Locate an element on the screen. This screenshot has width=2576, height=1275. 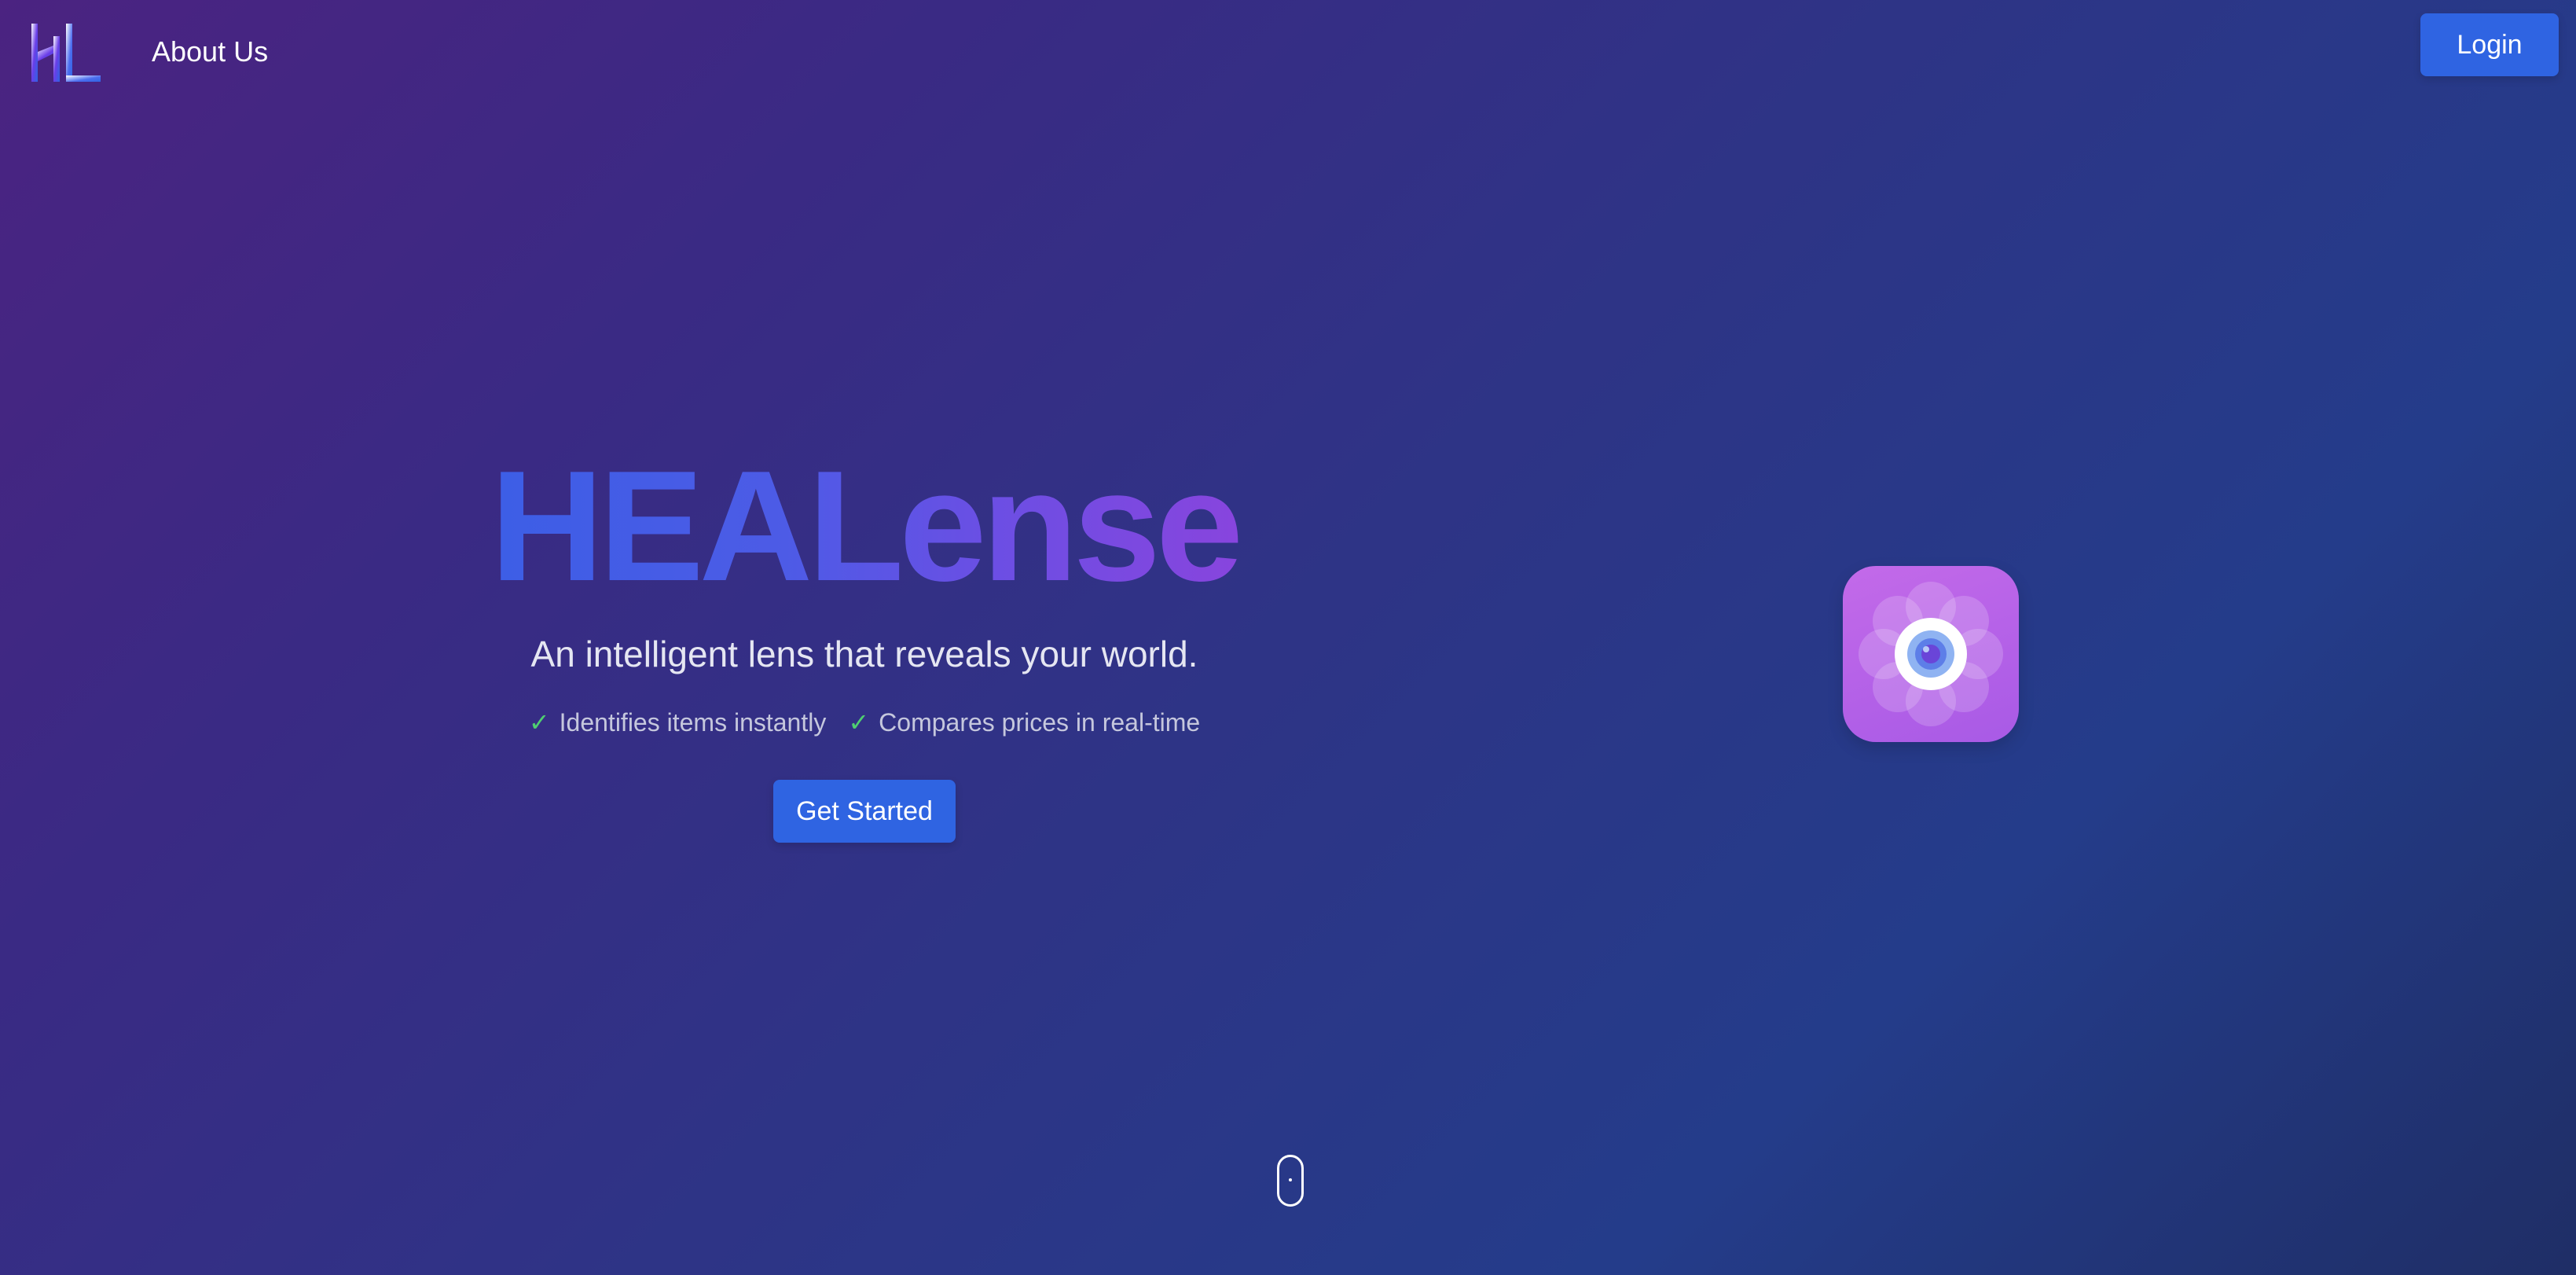
feature-label: Identifies items instantly is located at coordinates (693, 722).